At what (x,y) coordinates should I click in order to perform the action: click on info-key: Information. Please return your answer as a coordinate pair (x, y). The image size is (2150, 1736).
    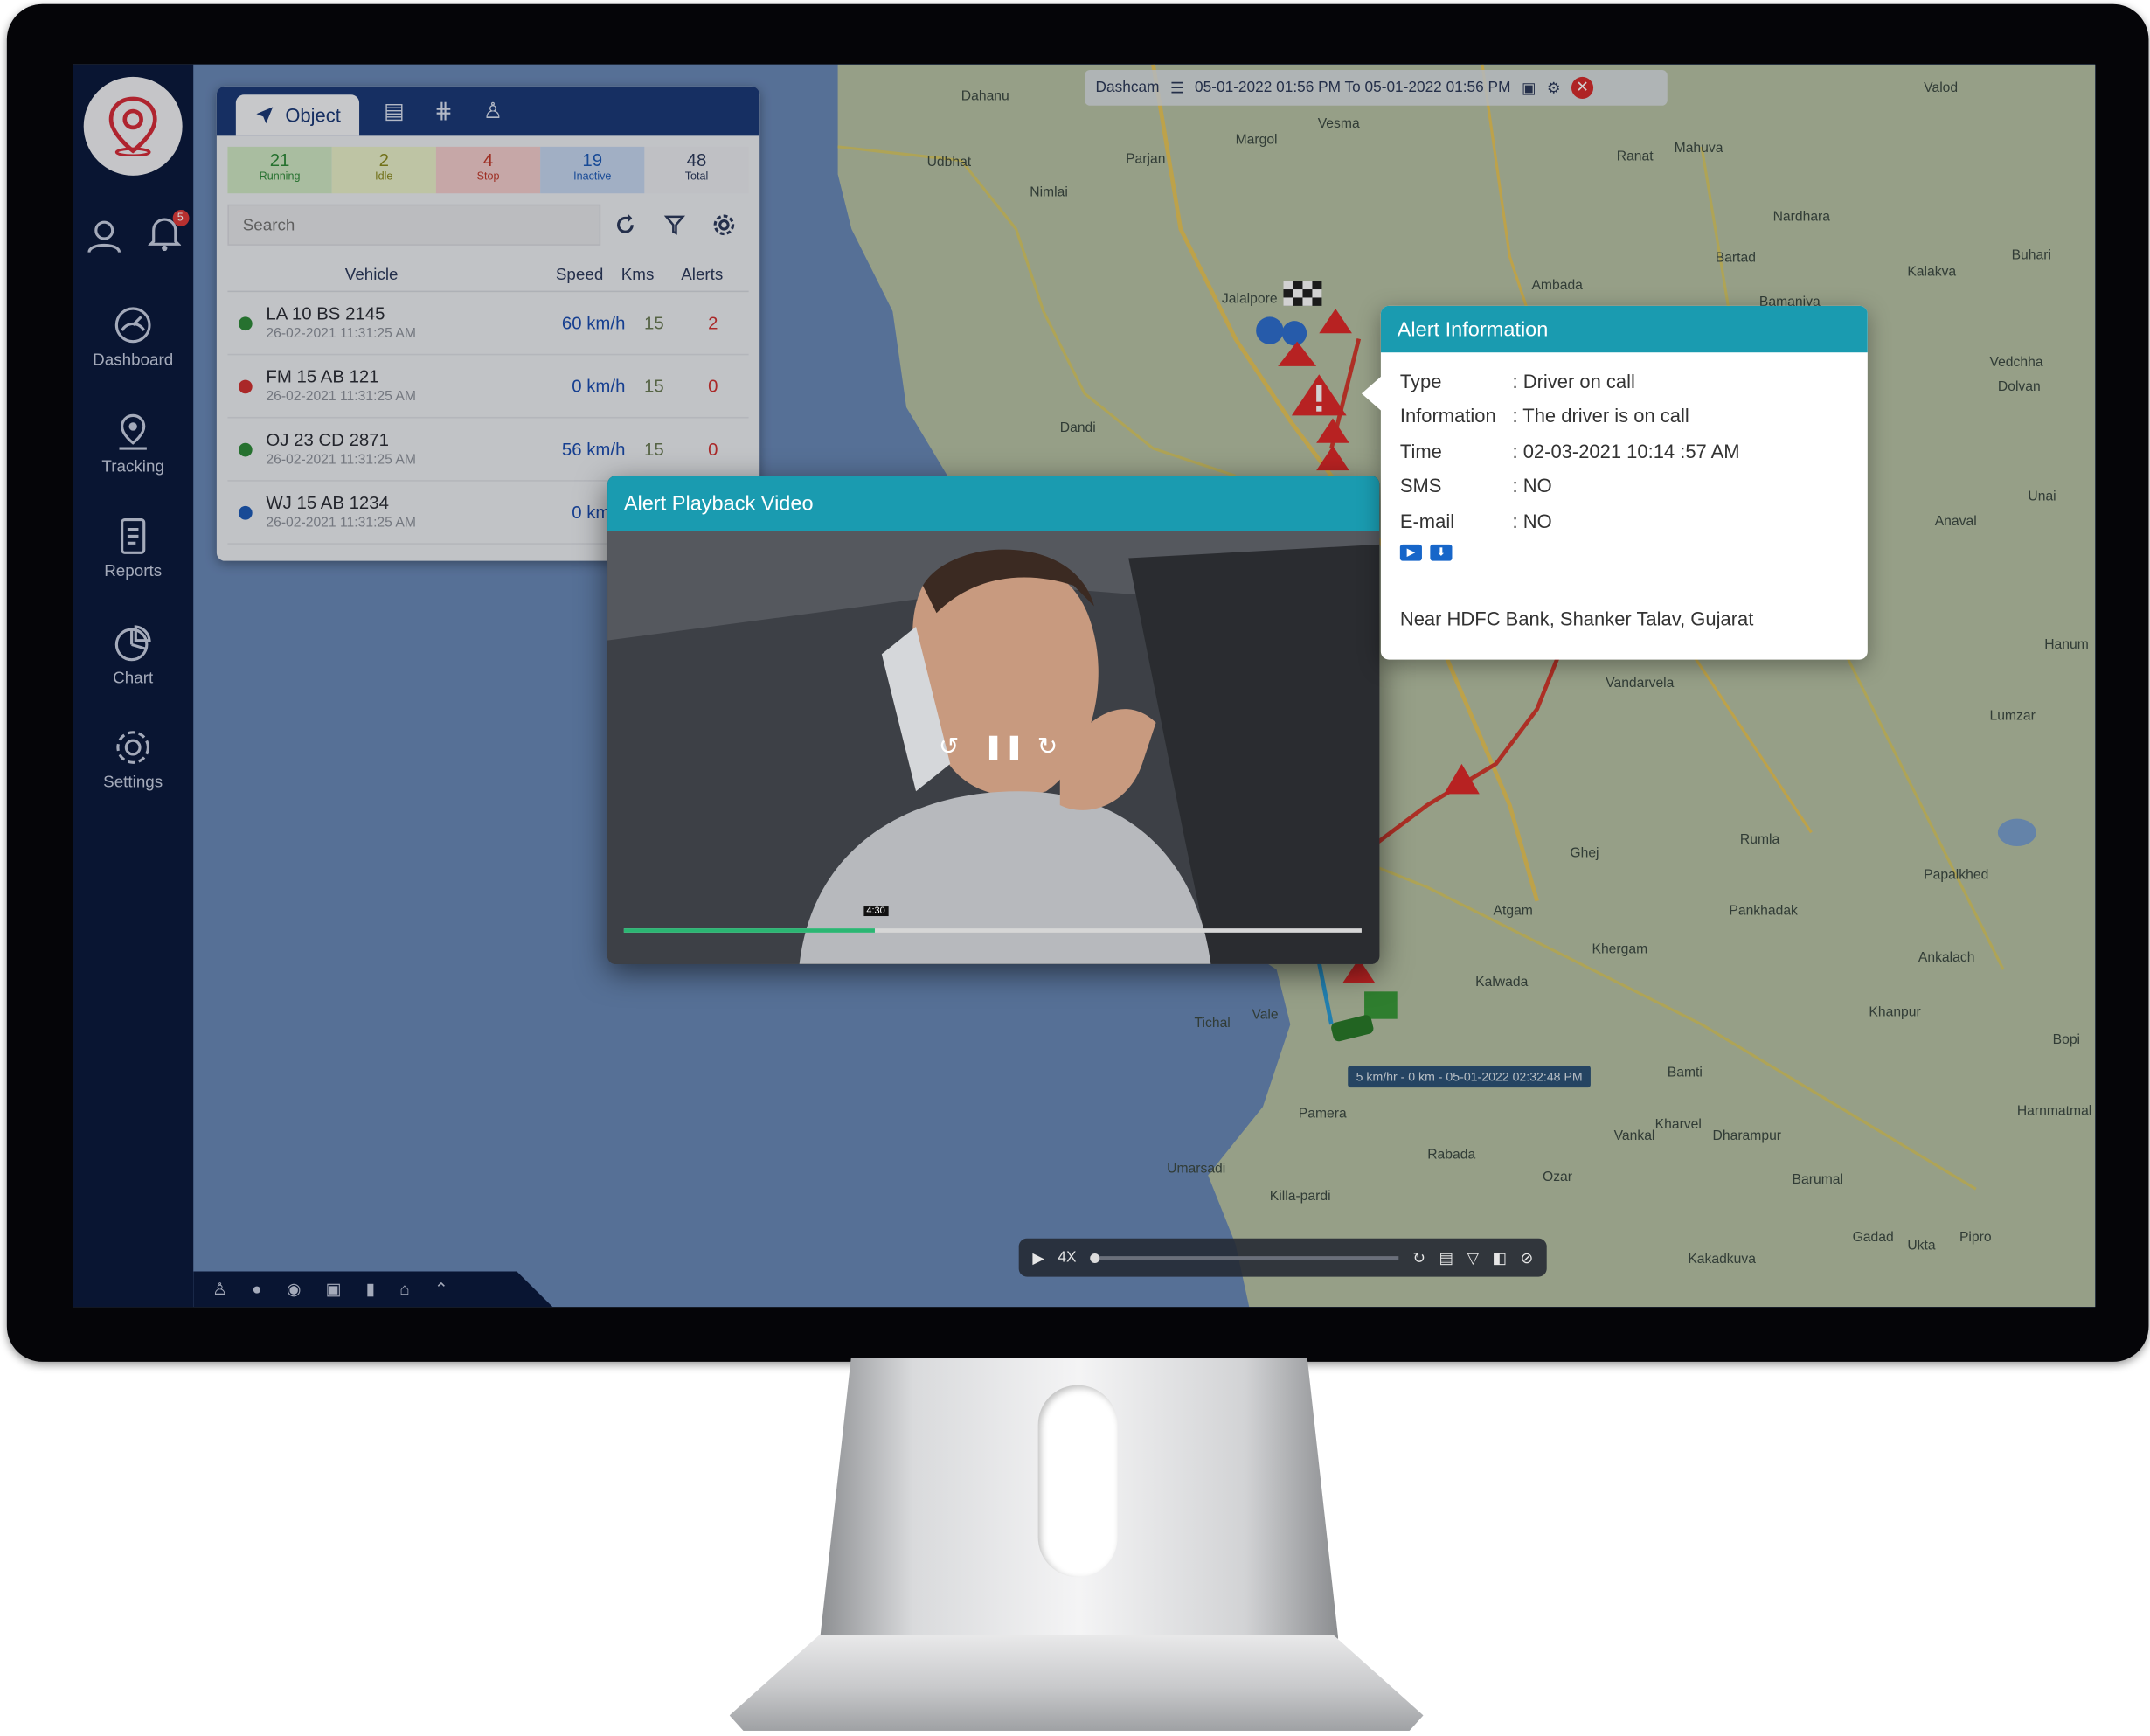
    Looking at the image, I should click on (1447, 416).